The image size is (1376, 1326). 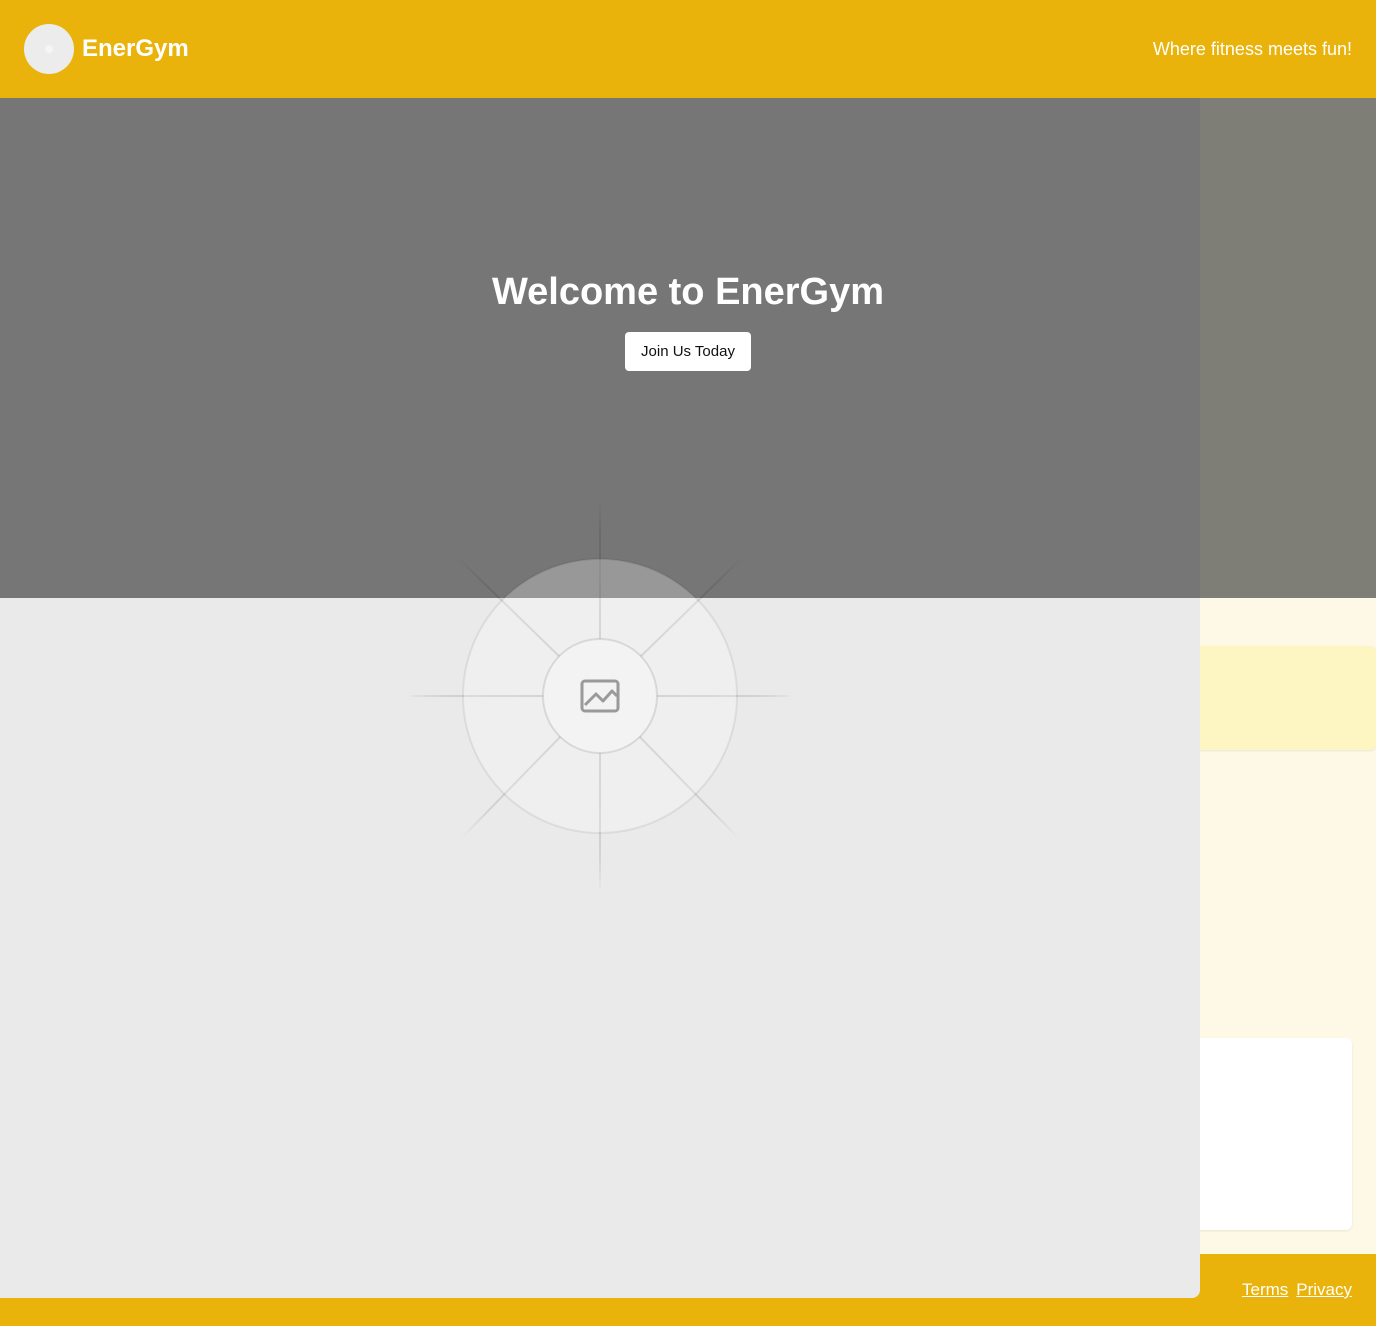 What do you see at coordinates (1324, 1290) in the screenshot?
I see `footer-link-privacy: Privacy` at bounding box center [1324, 1290].